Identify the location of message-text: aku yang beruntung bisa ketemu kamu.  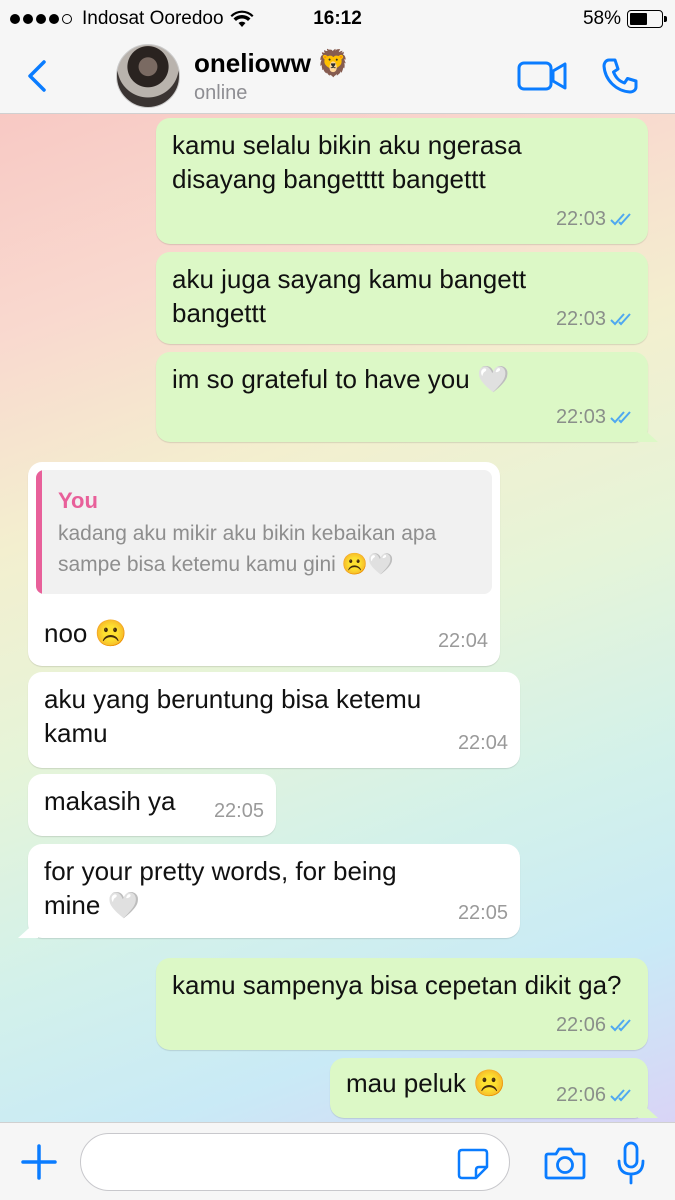
(233, 716).